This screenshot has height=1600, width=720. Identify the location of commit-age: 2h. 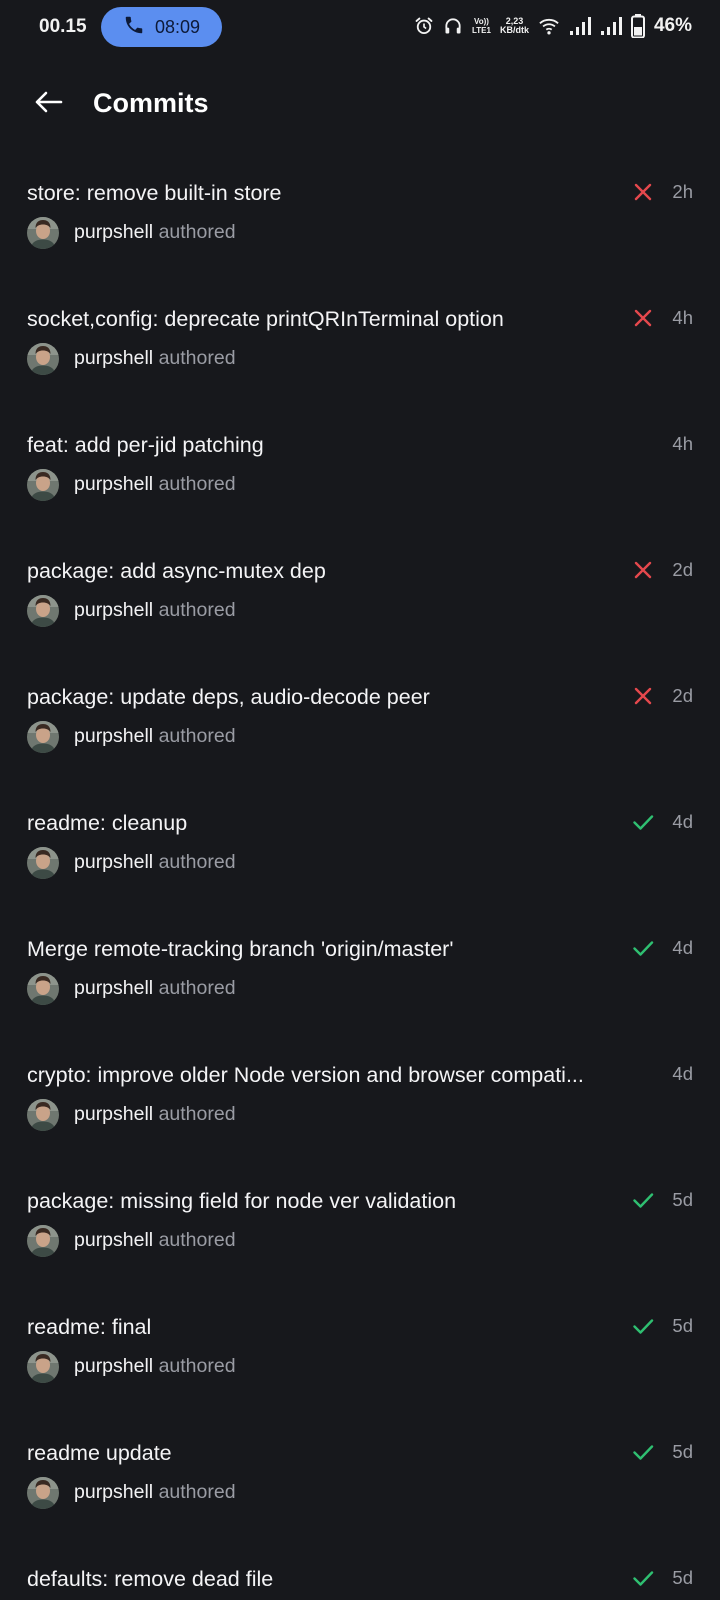
(682, 191).